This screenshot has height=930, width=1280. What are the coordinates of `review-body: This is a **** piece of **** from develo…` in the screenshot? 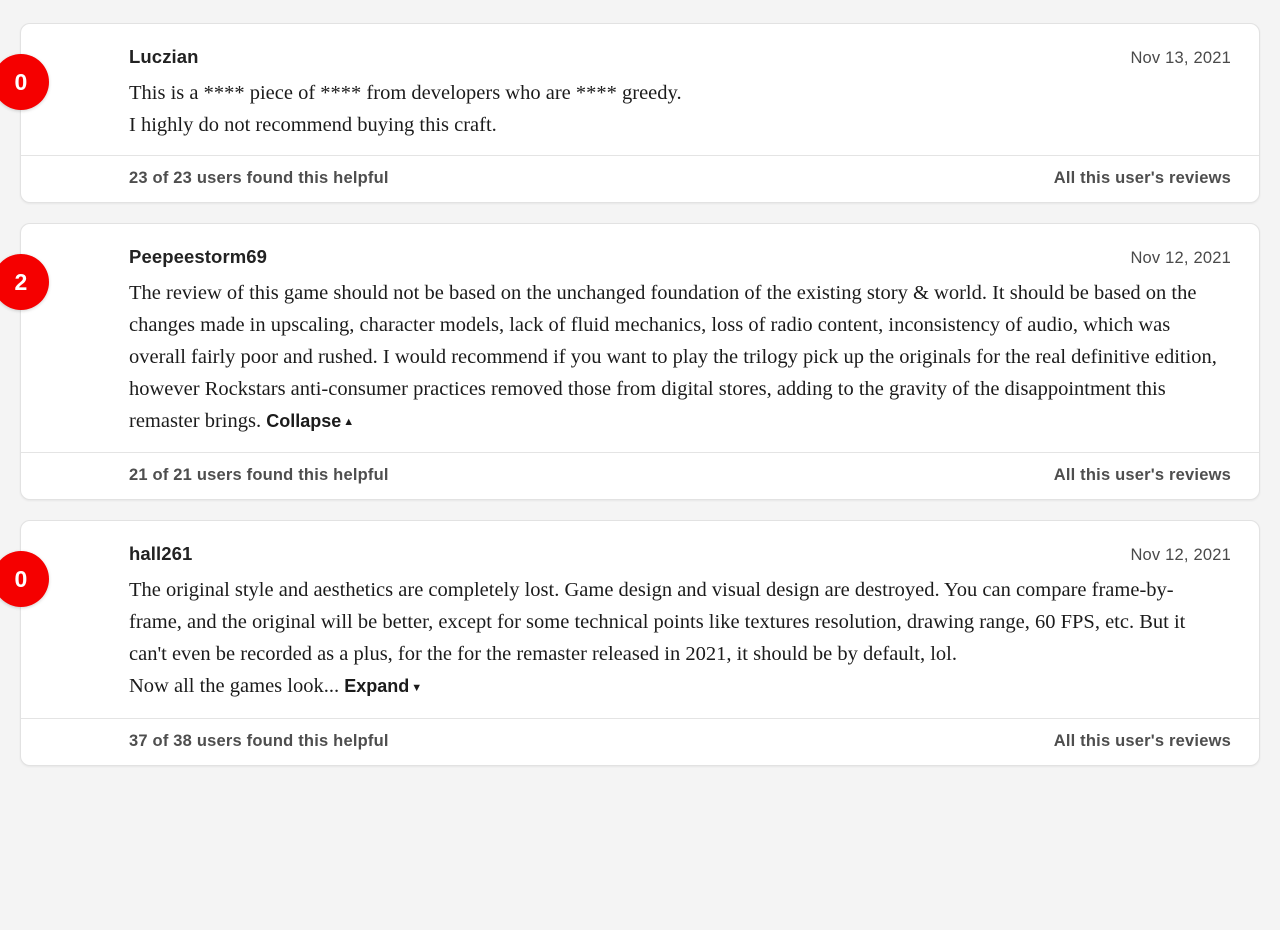 It's located at (680, 109).